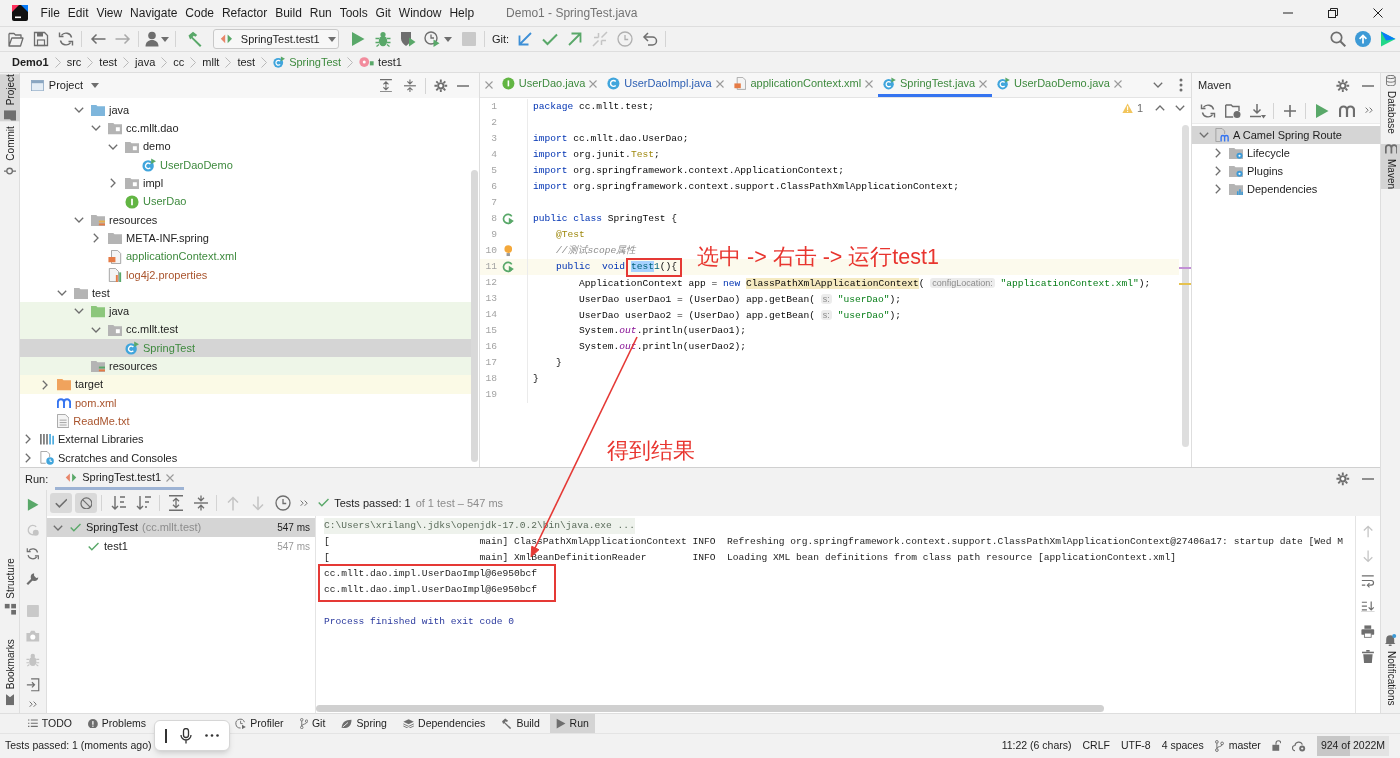 The width and height of the screenshot is (1400, 758). What do you see at coordinates (40, 39) in the screenshot?
I see `save-icon` at bounding box center [40, 39].